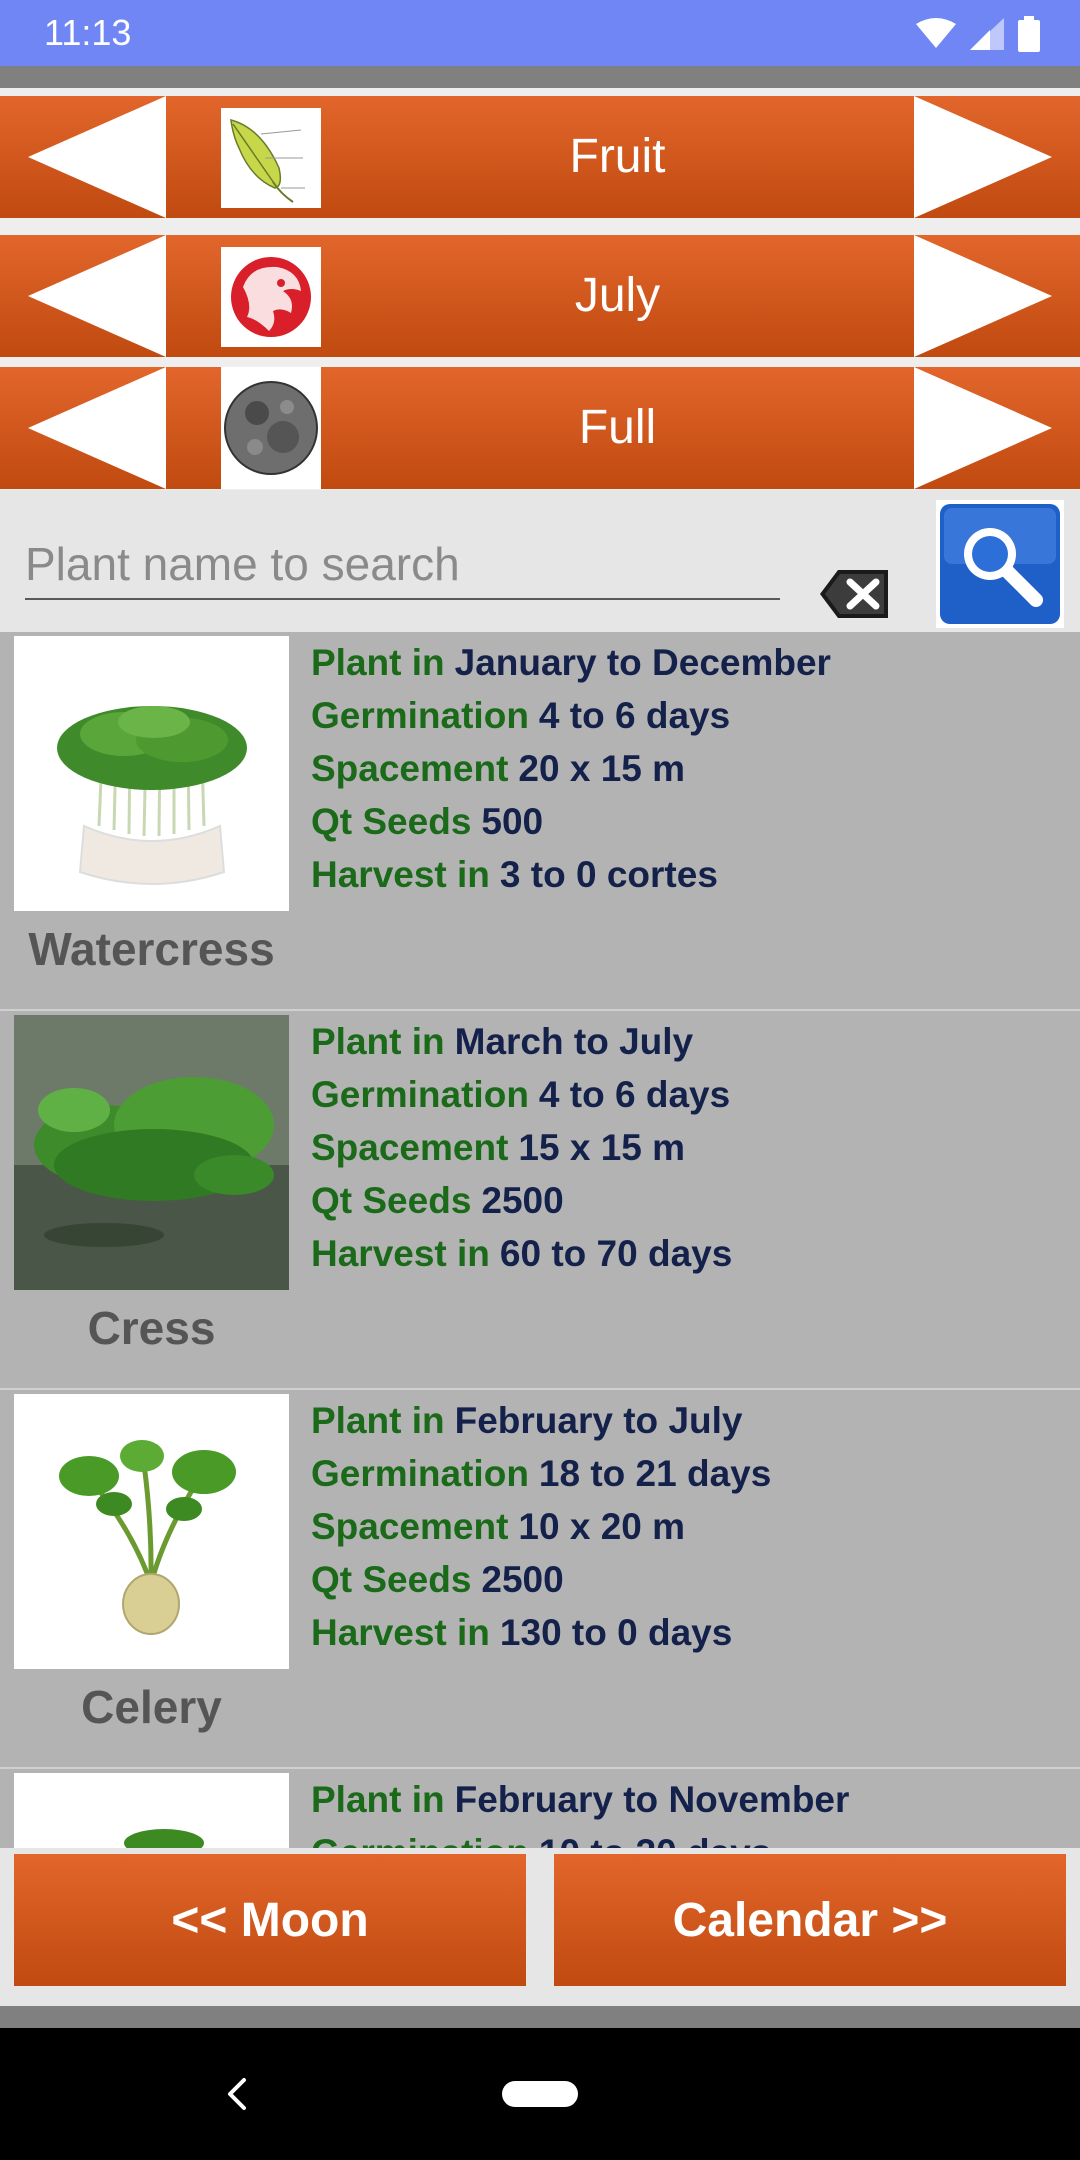 This screenshot has height=2160, width=1080. Describe the element at coordinates (271, 297) in the screenshot. I see `leo-zodiac-icon` at that location.